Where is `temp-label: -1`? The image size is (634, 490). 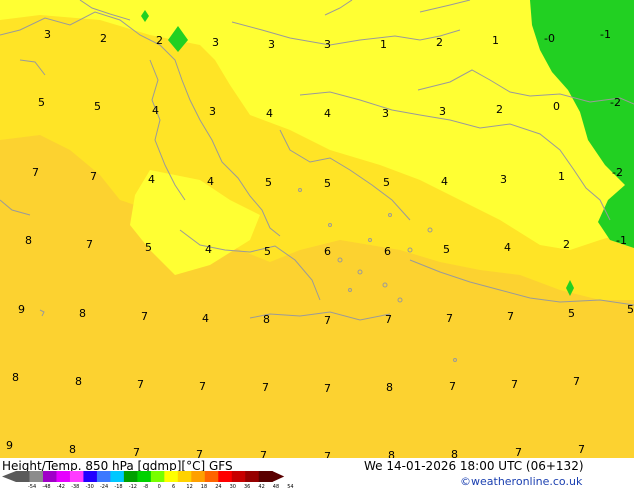 temp-label: -1 is located at coordinates (605, 34).